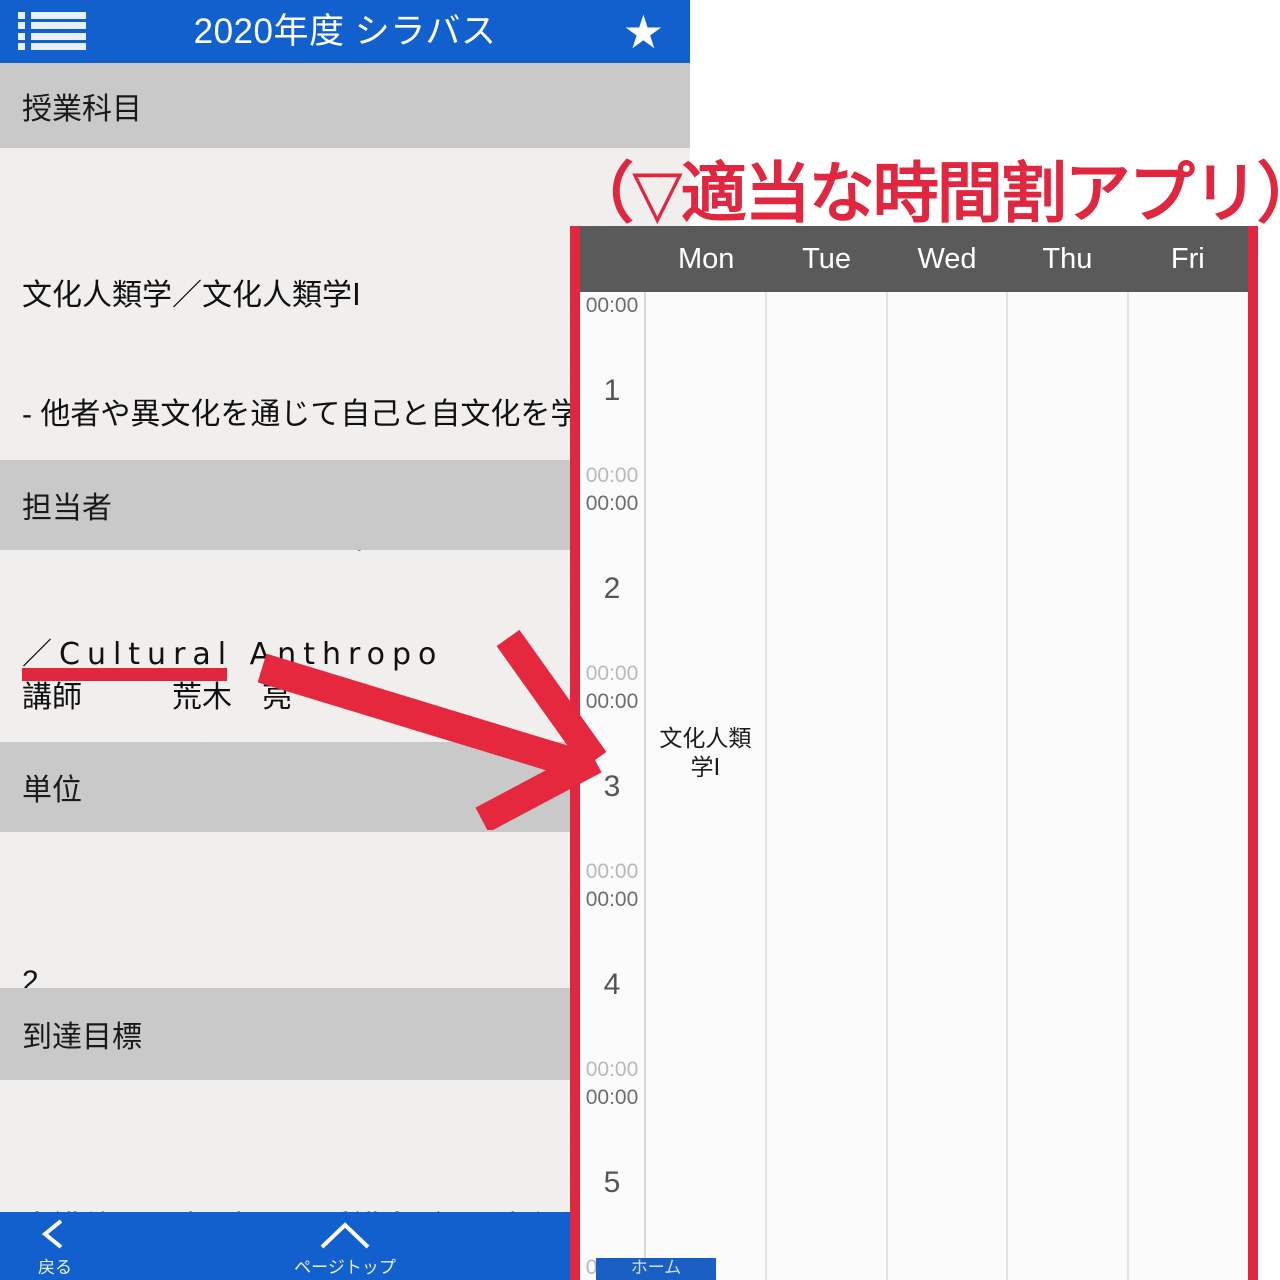 Image resolution: width=1280 pixels, height=1280 pixels. I want to click on timetable-period-3: 00:00 3 00:00, so click(612, 787).